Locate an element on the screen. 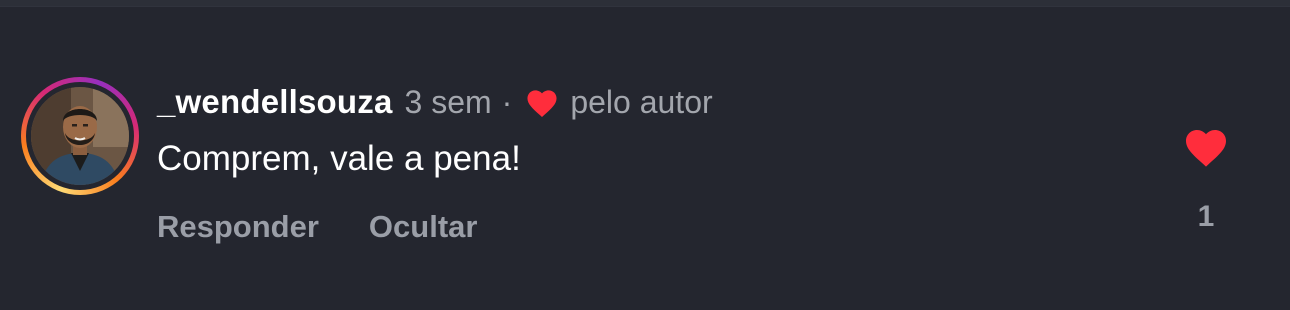 This screenshot has width=1290, height=310. like-count: 1 is located at coordinates (1206, 217).